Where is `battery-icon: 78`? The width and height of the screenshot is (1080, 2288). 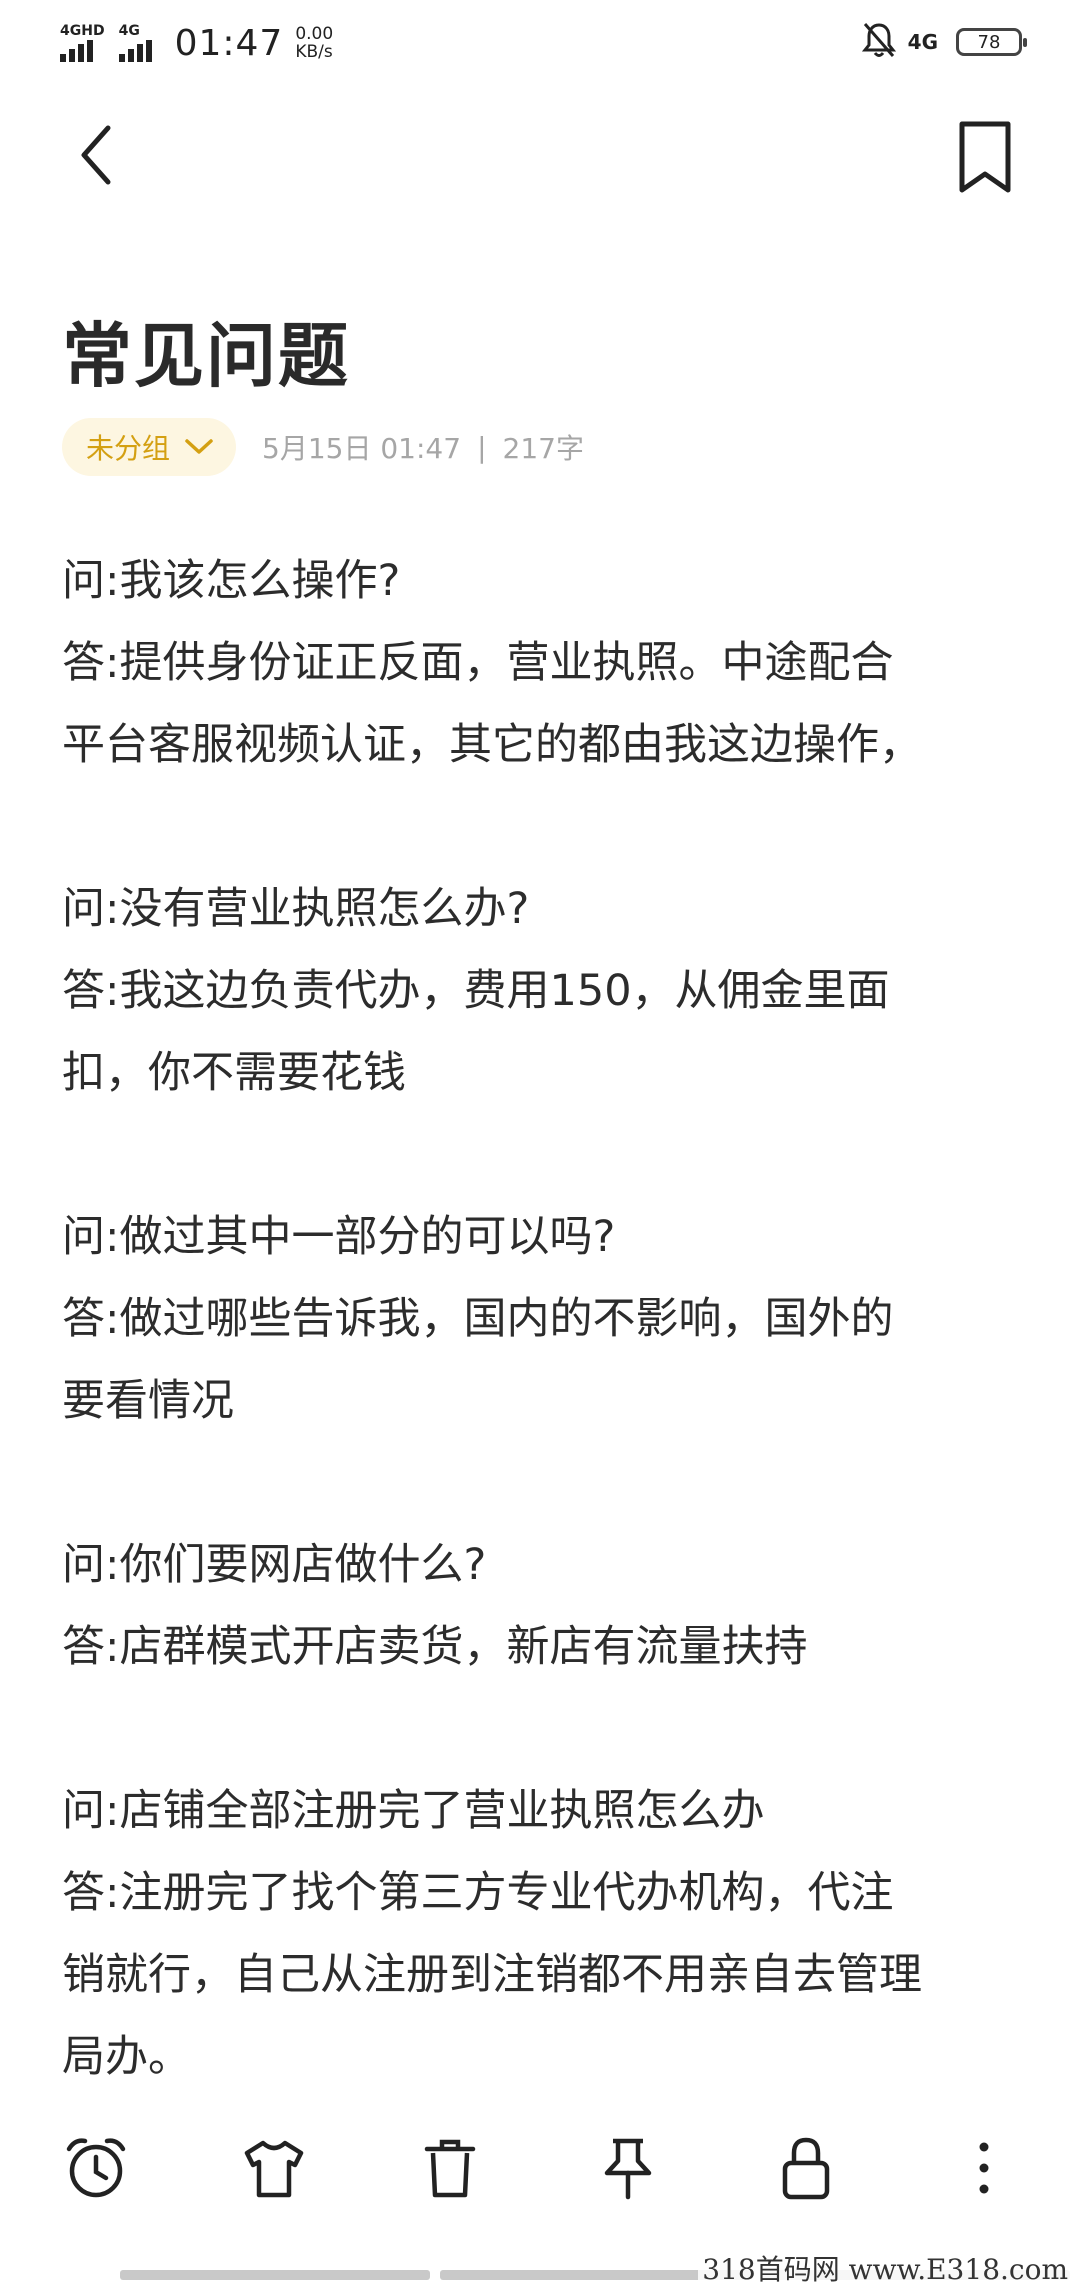
battery-icon: 78 is located at coordinates (991, 42).